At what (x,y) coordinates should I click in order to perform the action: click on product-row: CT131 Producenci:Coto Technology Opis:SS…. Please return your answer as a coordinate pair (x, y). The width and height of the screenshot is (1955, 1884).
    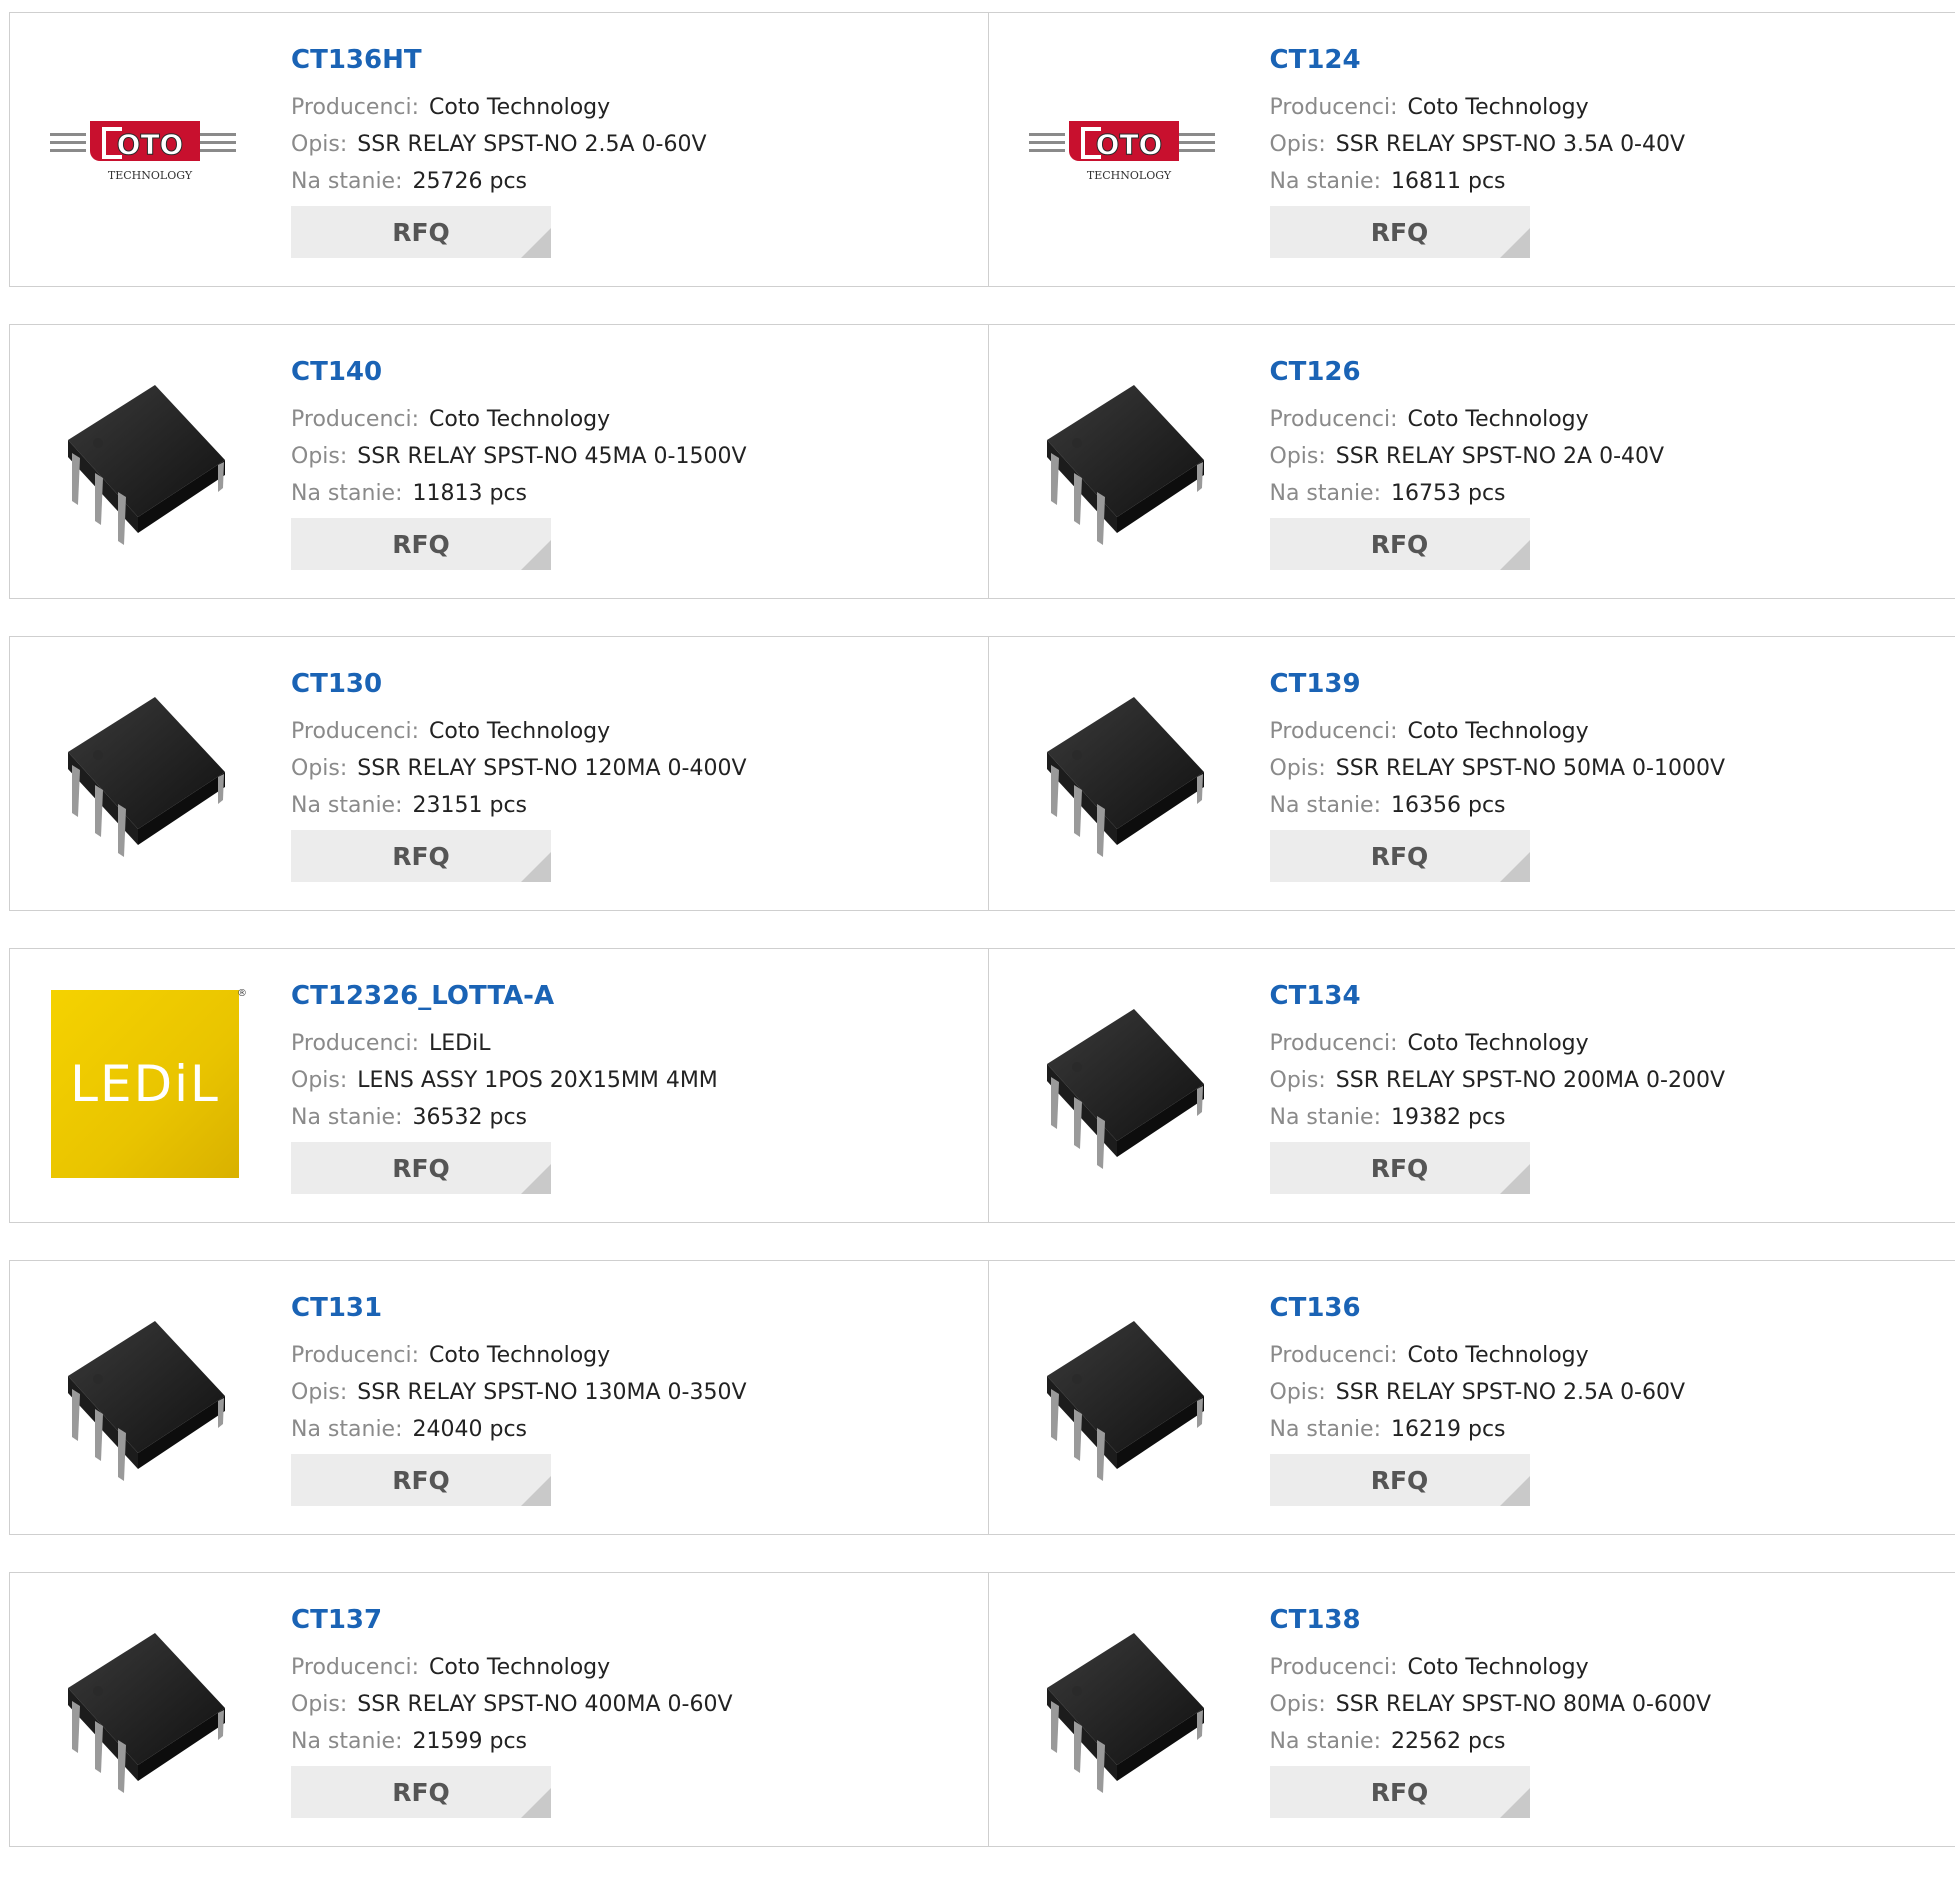
    Looking at the image, I should click on (982, 1397).